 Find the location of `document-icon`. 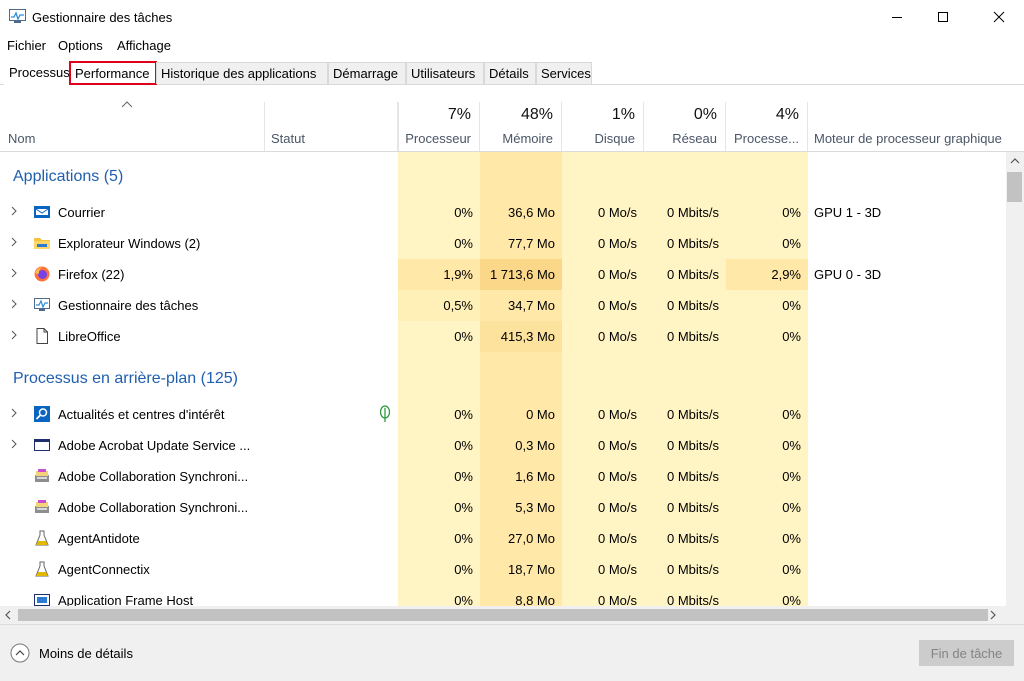

document-icon is located at coordinates (42, 336).